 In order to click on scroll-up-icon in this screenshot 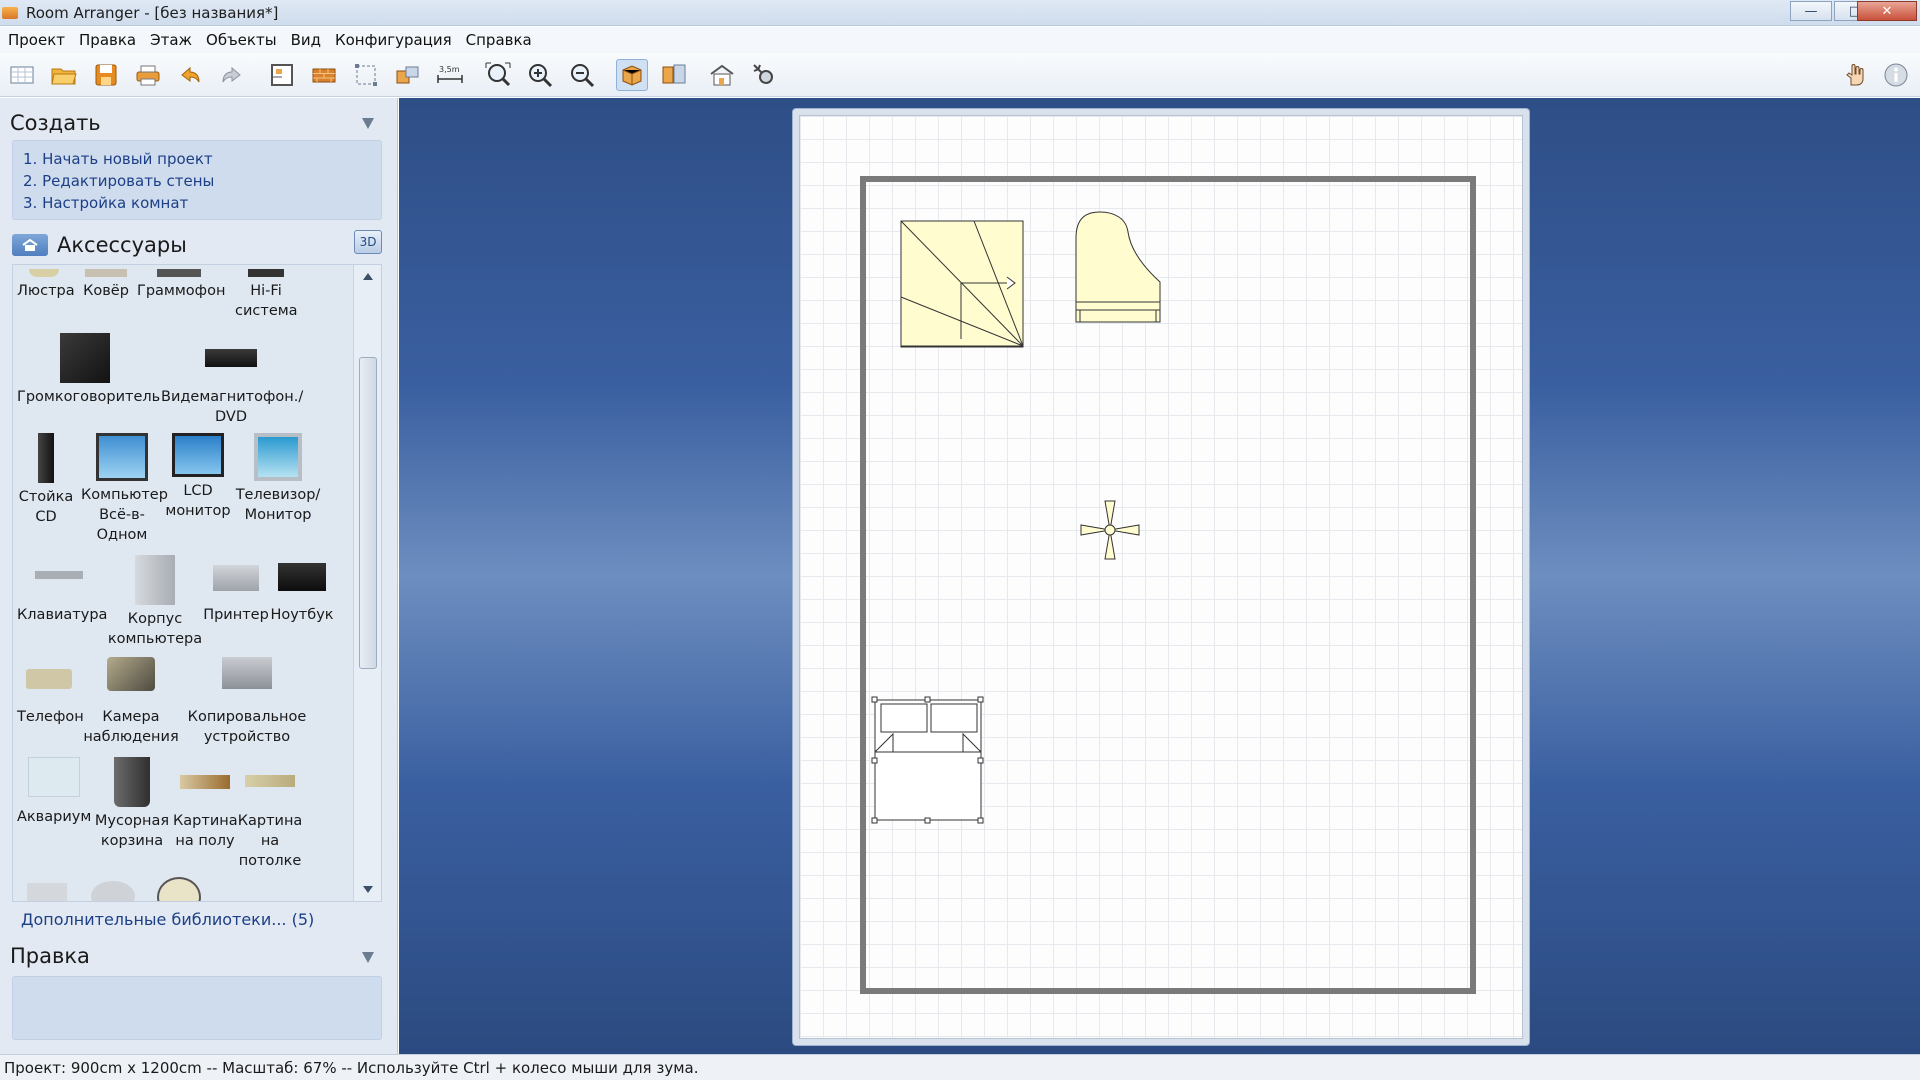, I will do `click(368, 276)`.